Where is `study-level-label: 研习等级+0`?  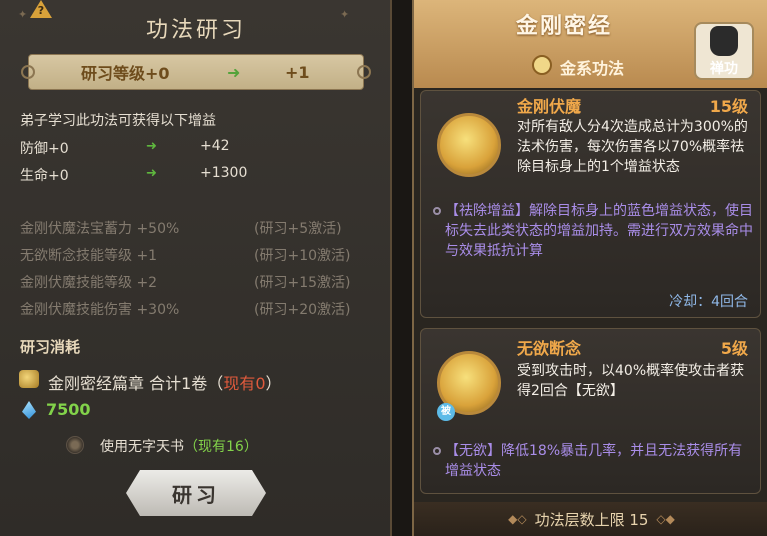
study-level-label: 研习等级+0 is located at coordinates (125, 73).